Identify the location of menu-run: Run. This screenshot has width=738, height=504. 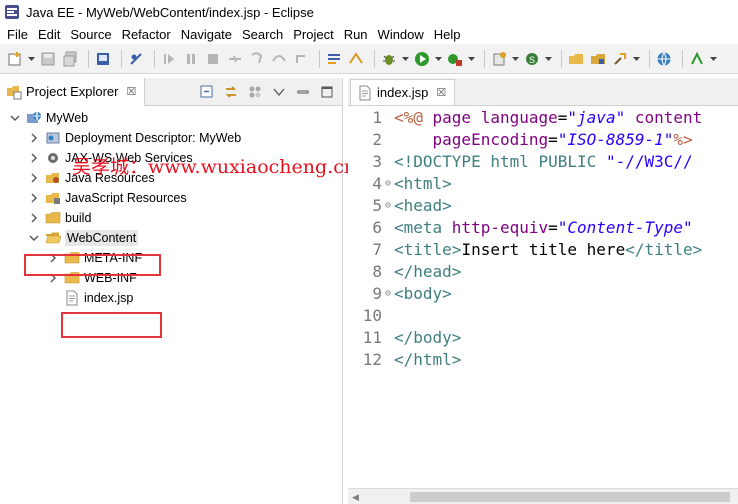
(356, 34).